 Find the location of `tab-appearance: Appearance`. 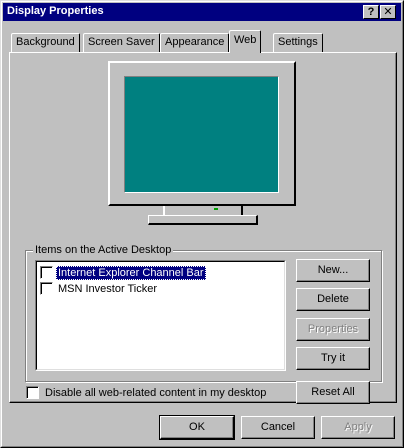

tab-appearance: Appearance is located at coordinates (195, 42).